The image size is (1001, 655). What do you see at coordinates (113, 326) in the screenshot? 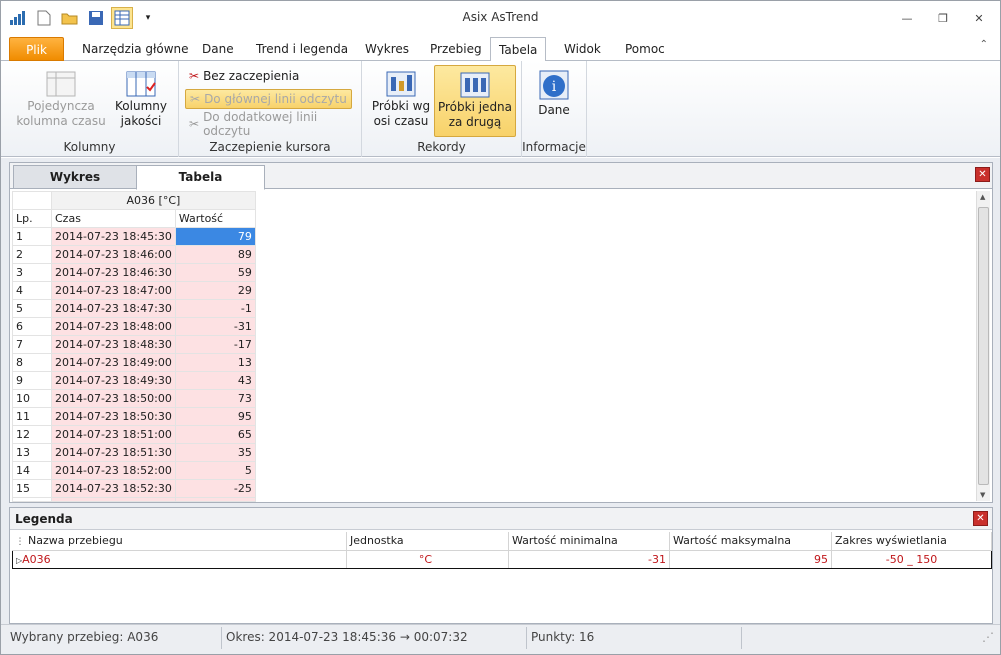
I see `row-time-cell: 2014-07-23 18:48:00` at bounding box center [113, 326].